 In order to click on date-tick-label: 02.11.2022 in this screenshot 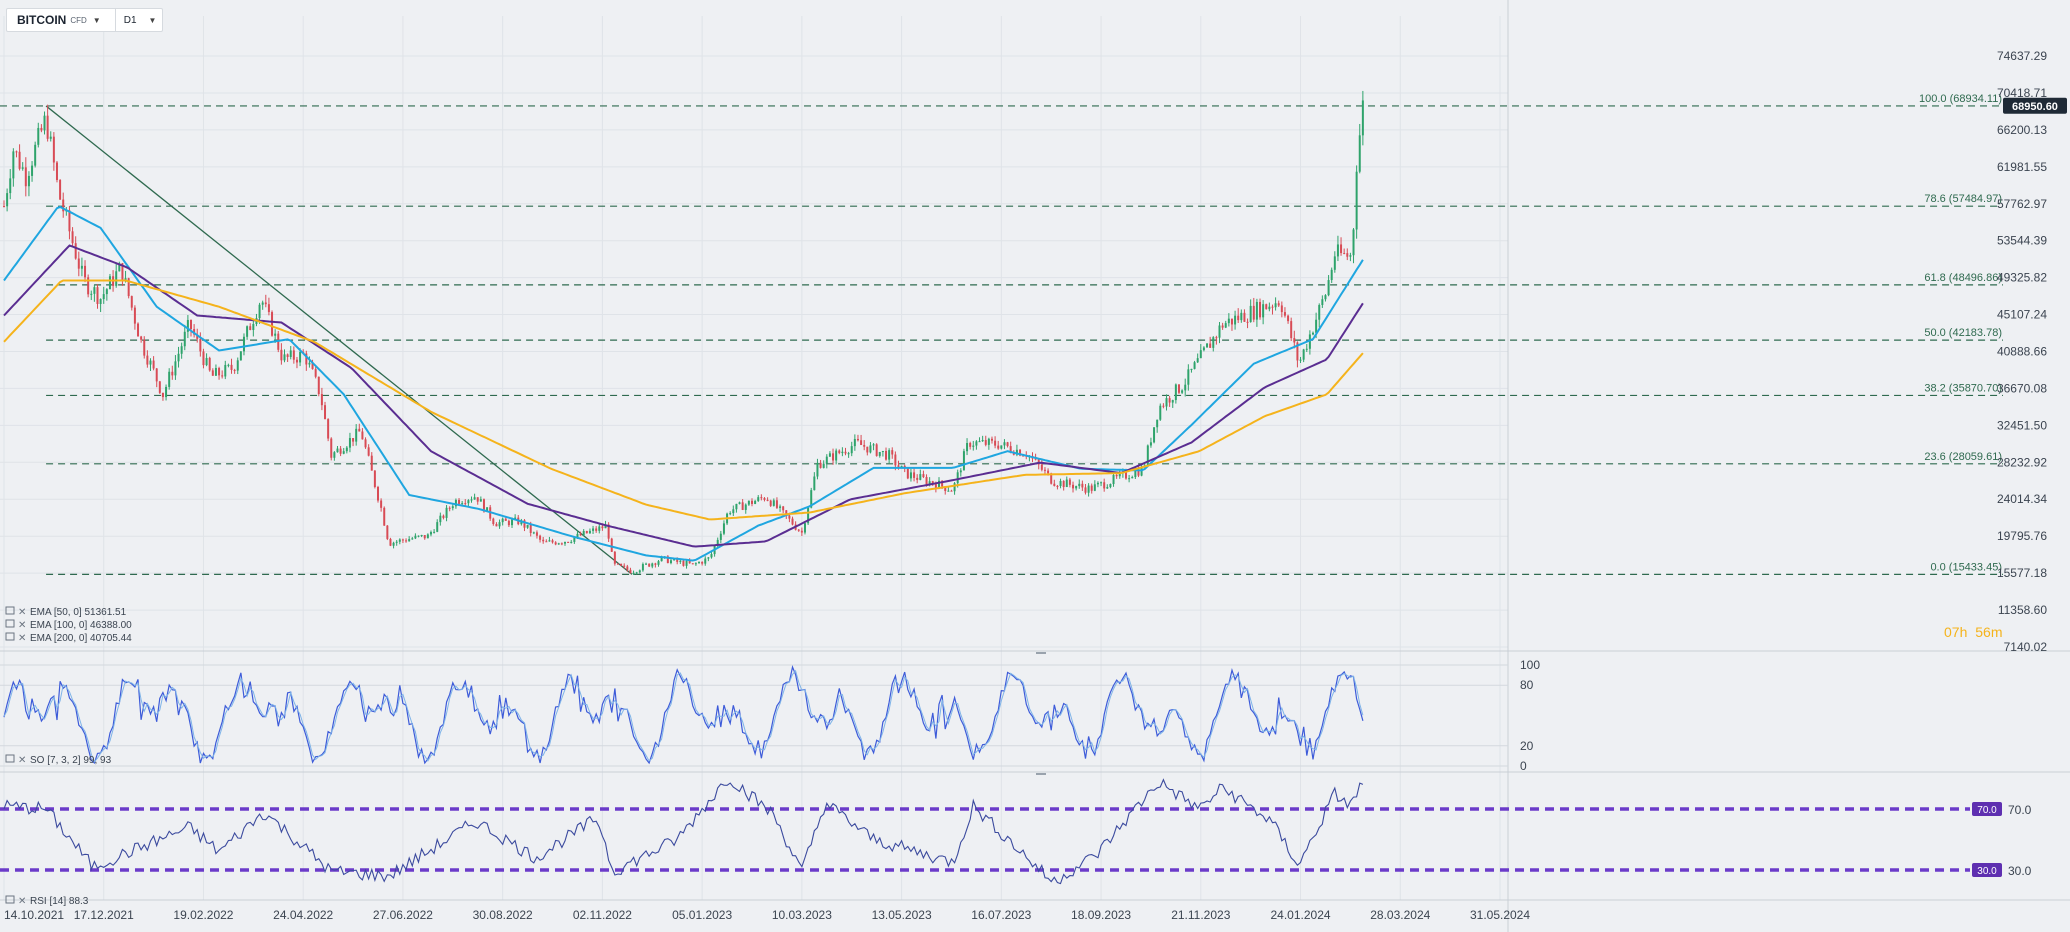, I will do `click(602, 915)`.